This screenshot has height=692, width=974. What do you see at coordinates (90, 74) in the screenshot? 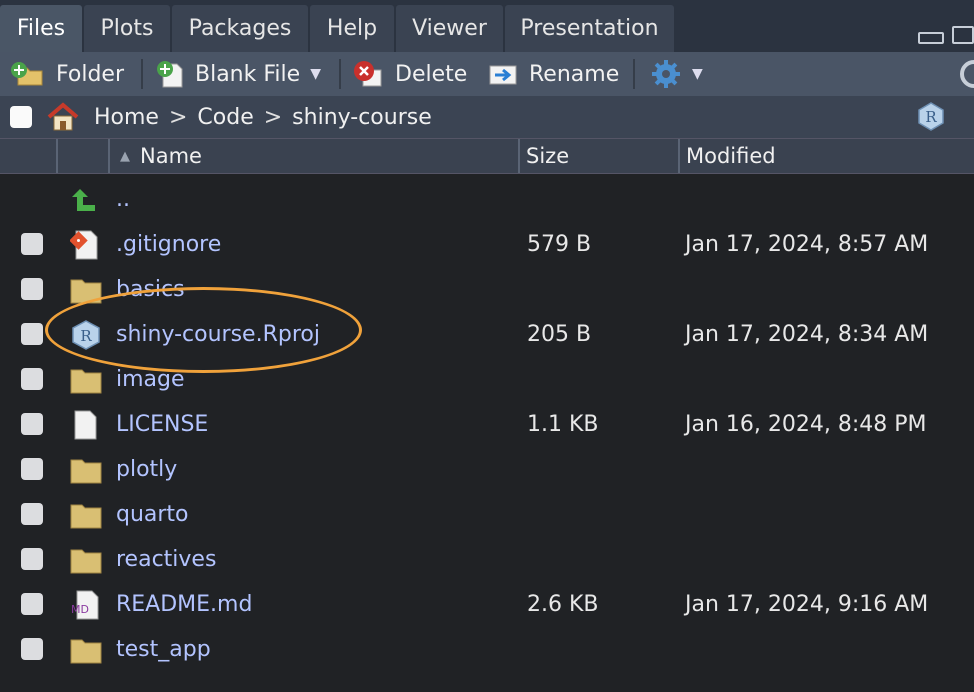
I see `new-folder-label: Folder` at bounding box center [90, 74].